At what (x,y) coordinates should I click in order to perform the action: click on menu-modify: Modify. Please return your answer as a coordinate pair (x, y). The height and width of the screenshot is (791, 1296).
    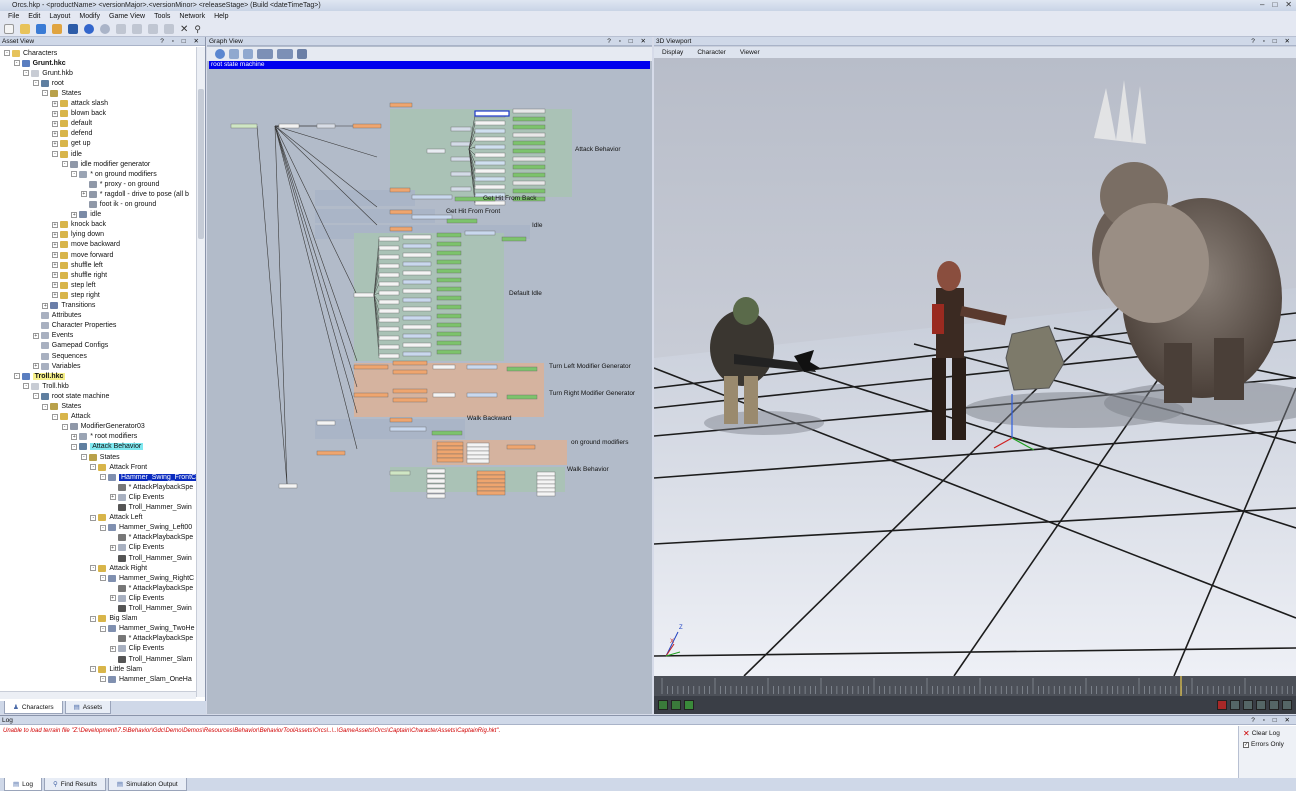
    Looking at the image, I should click on (89, 16).